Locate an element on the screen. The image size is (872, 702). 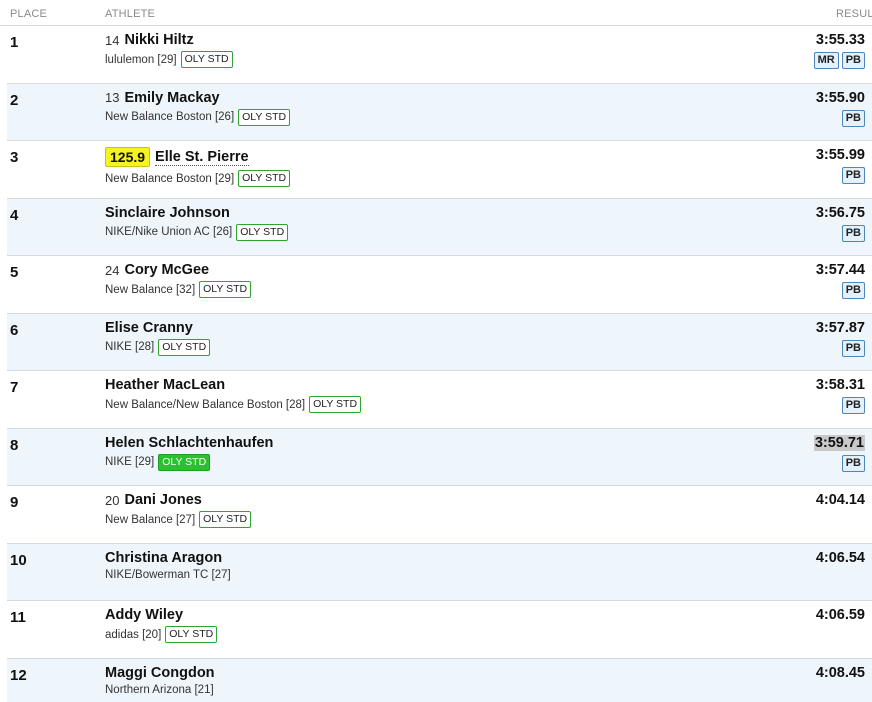
result-time: 3:55.33 is located at coordinates (840, 40).